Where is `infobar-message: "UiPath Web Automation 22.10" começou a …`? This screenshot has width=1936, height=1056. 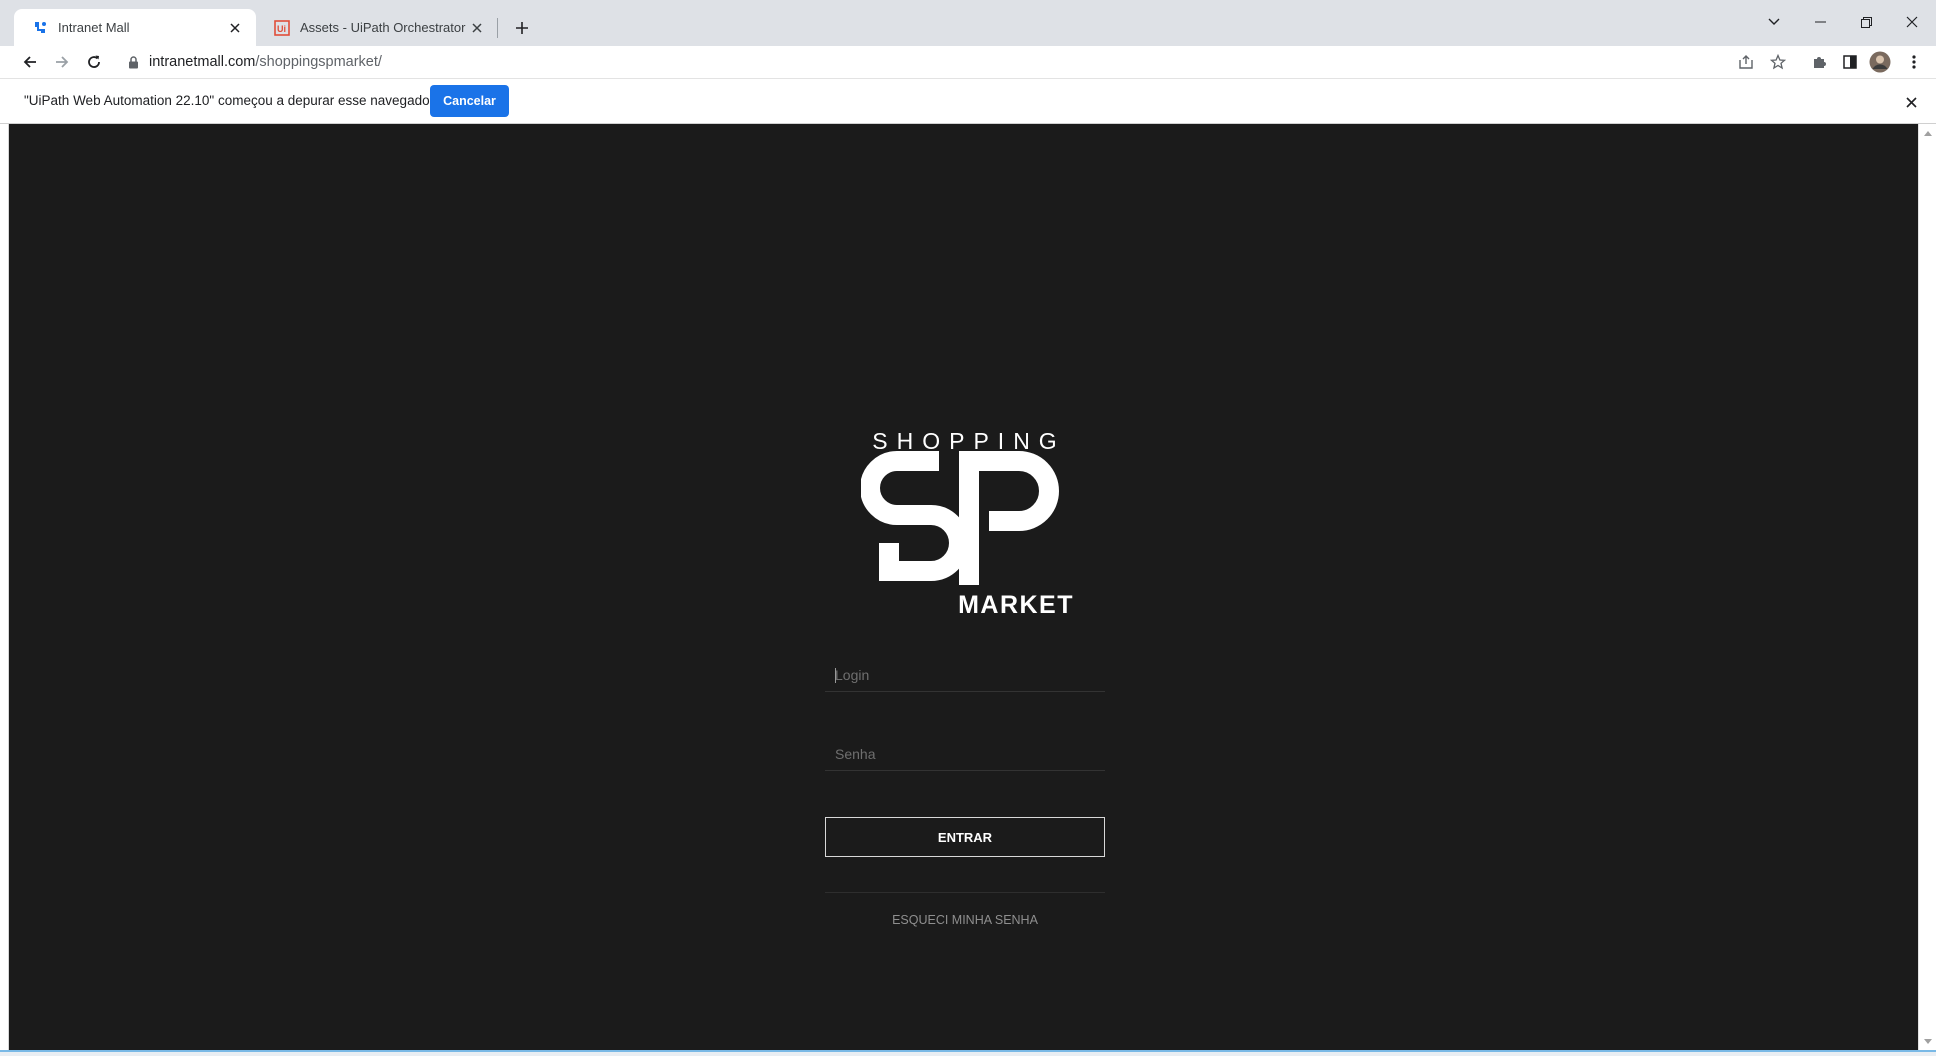 infobar-message: "UiPath Web Automation 22.10" começou a … is located at coordinates (229, 100).